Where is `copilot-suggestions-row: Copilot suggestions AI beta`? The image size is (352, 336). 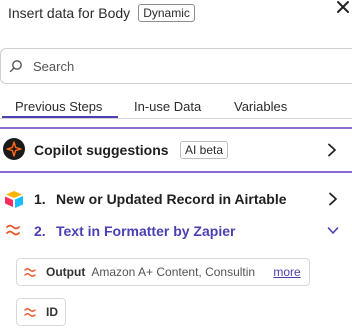
copilot-suggestions-row: Copilot suggestions AI beta is located at coordinates (176, 150).